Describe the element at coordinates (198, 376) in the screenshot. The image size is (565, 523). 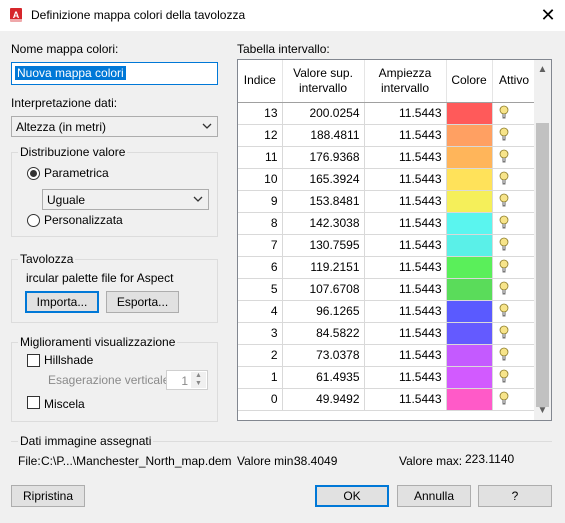
I see `spin-up-icon: ▲` at that location.